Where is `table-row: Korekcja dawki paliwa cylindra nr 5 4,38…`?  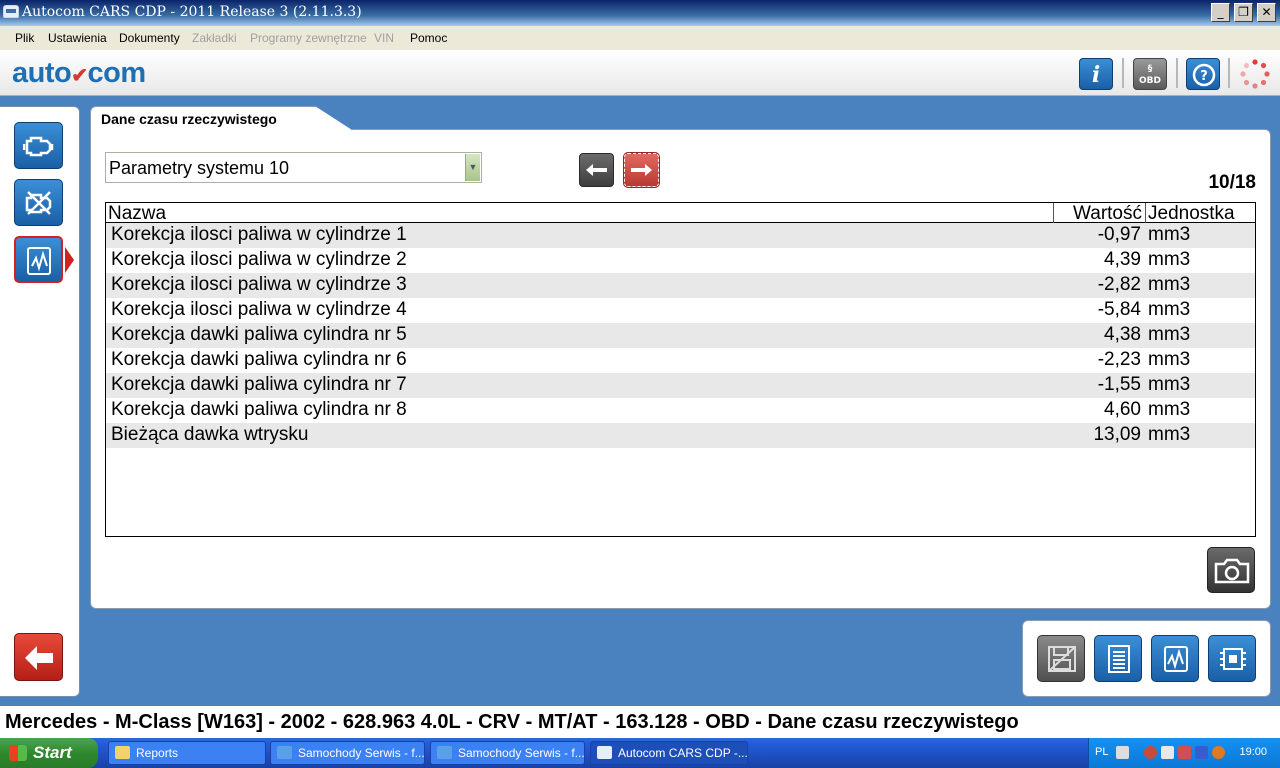 table-row: Korekcja dawki paliwa cylindra nr 5 4,38… is located at coordinates (680, 335).